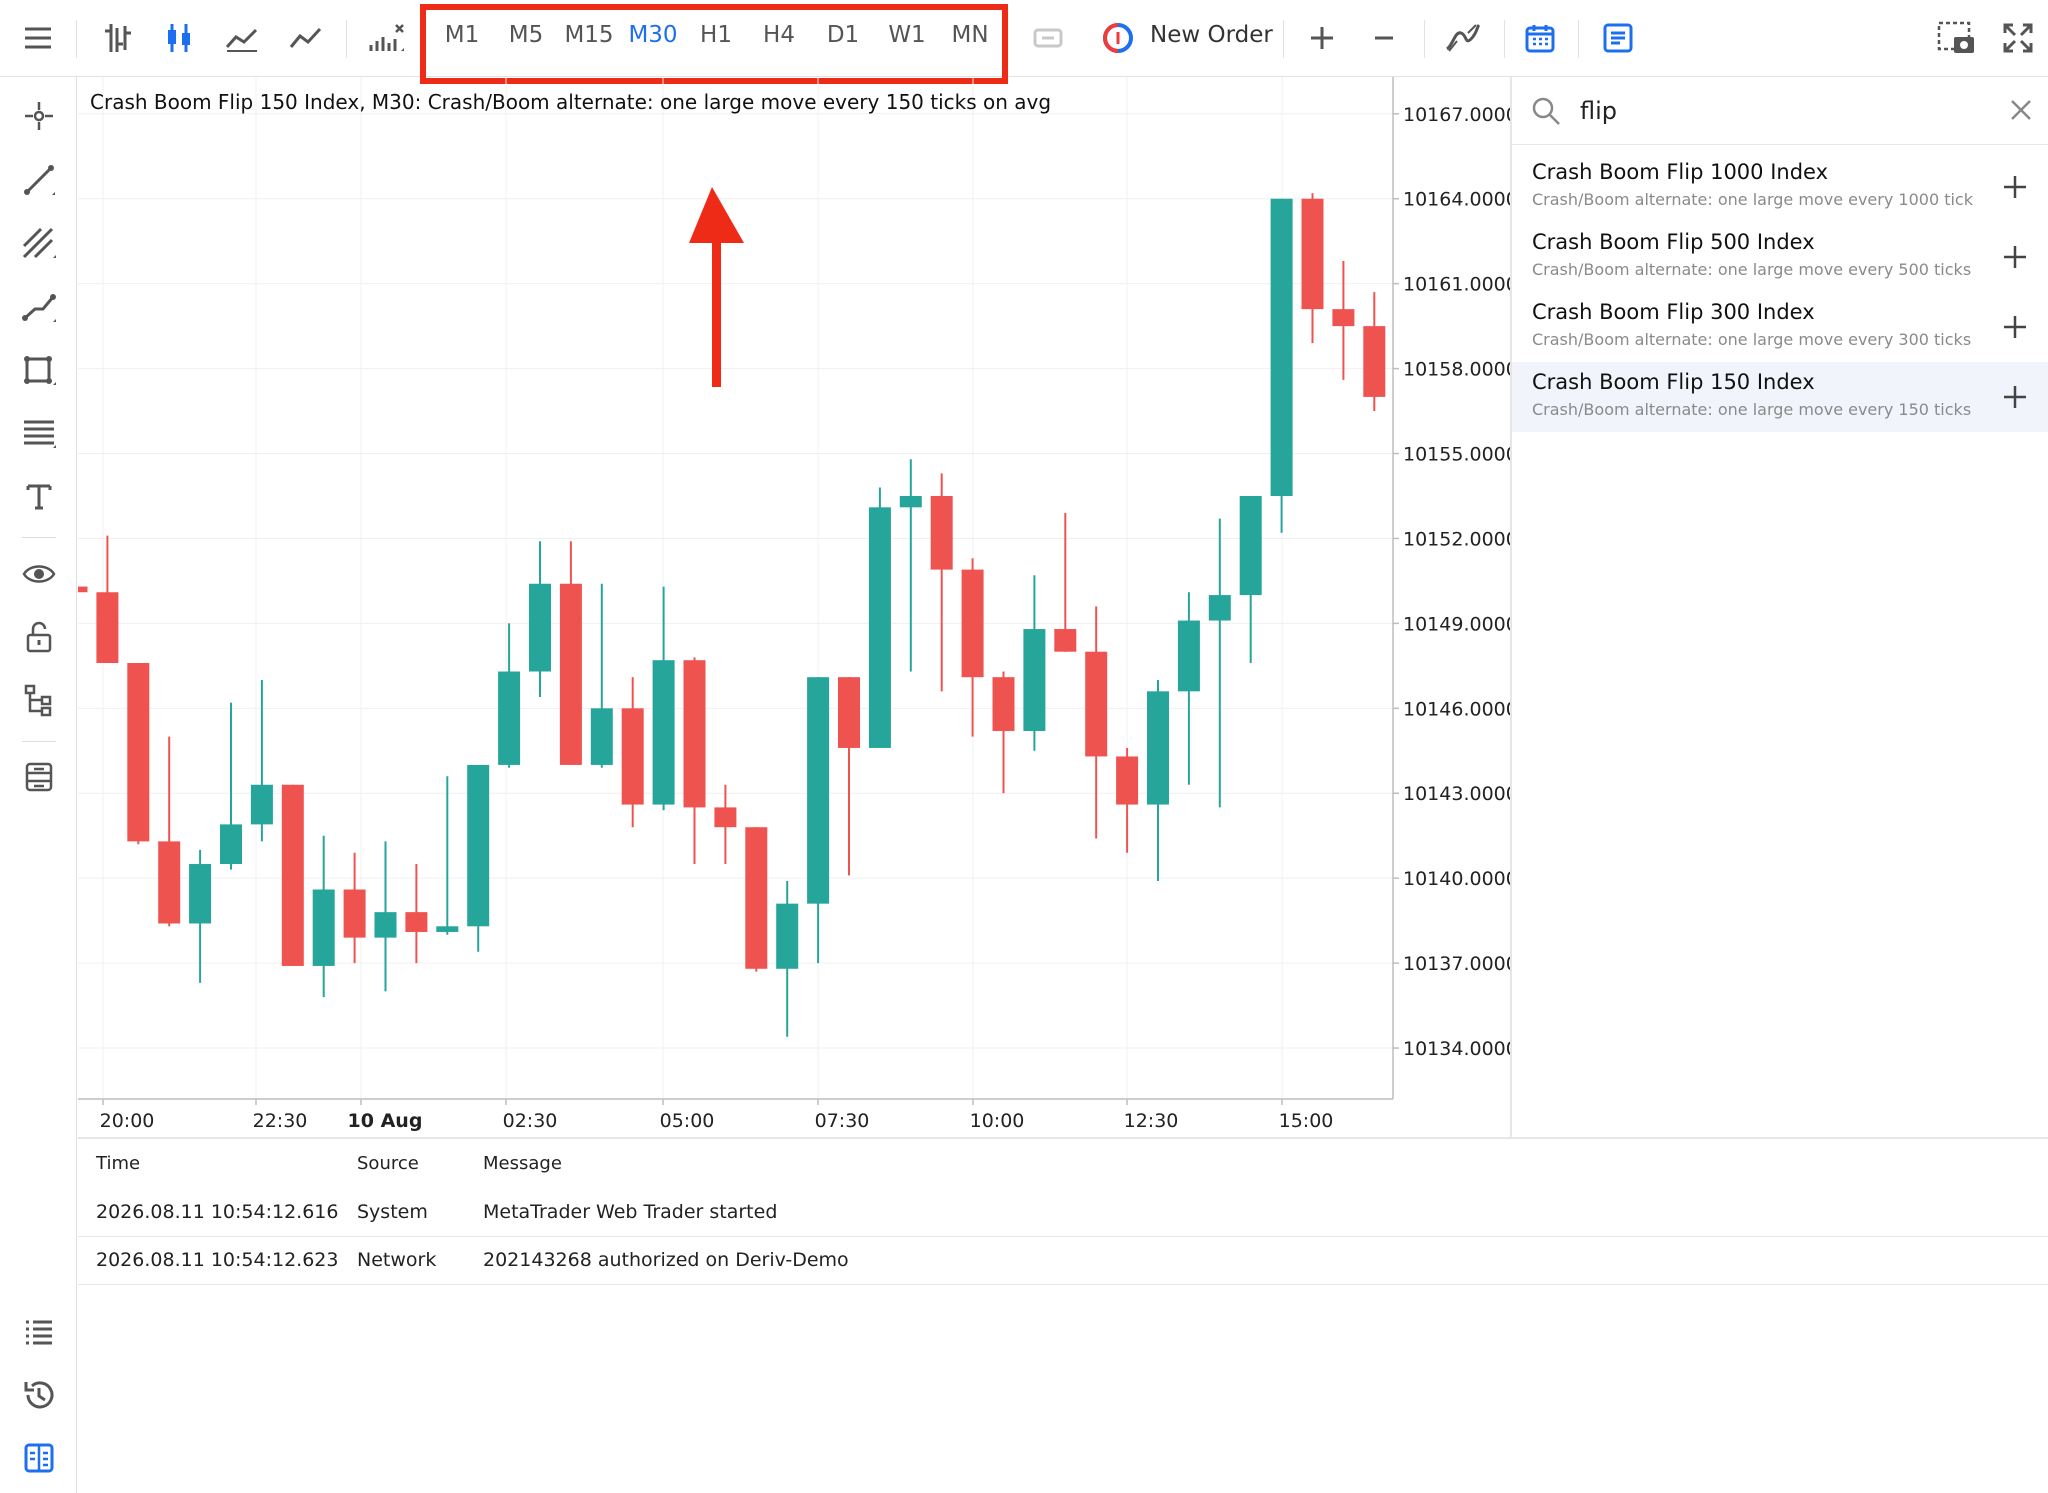  What do you see at coordinates (39, 496) in the screenshot?
I see `text-icon` at bounding box center [39, 496].